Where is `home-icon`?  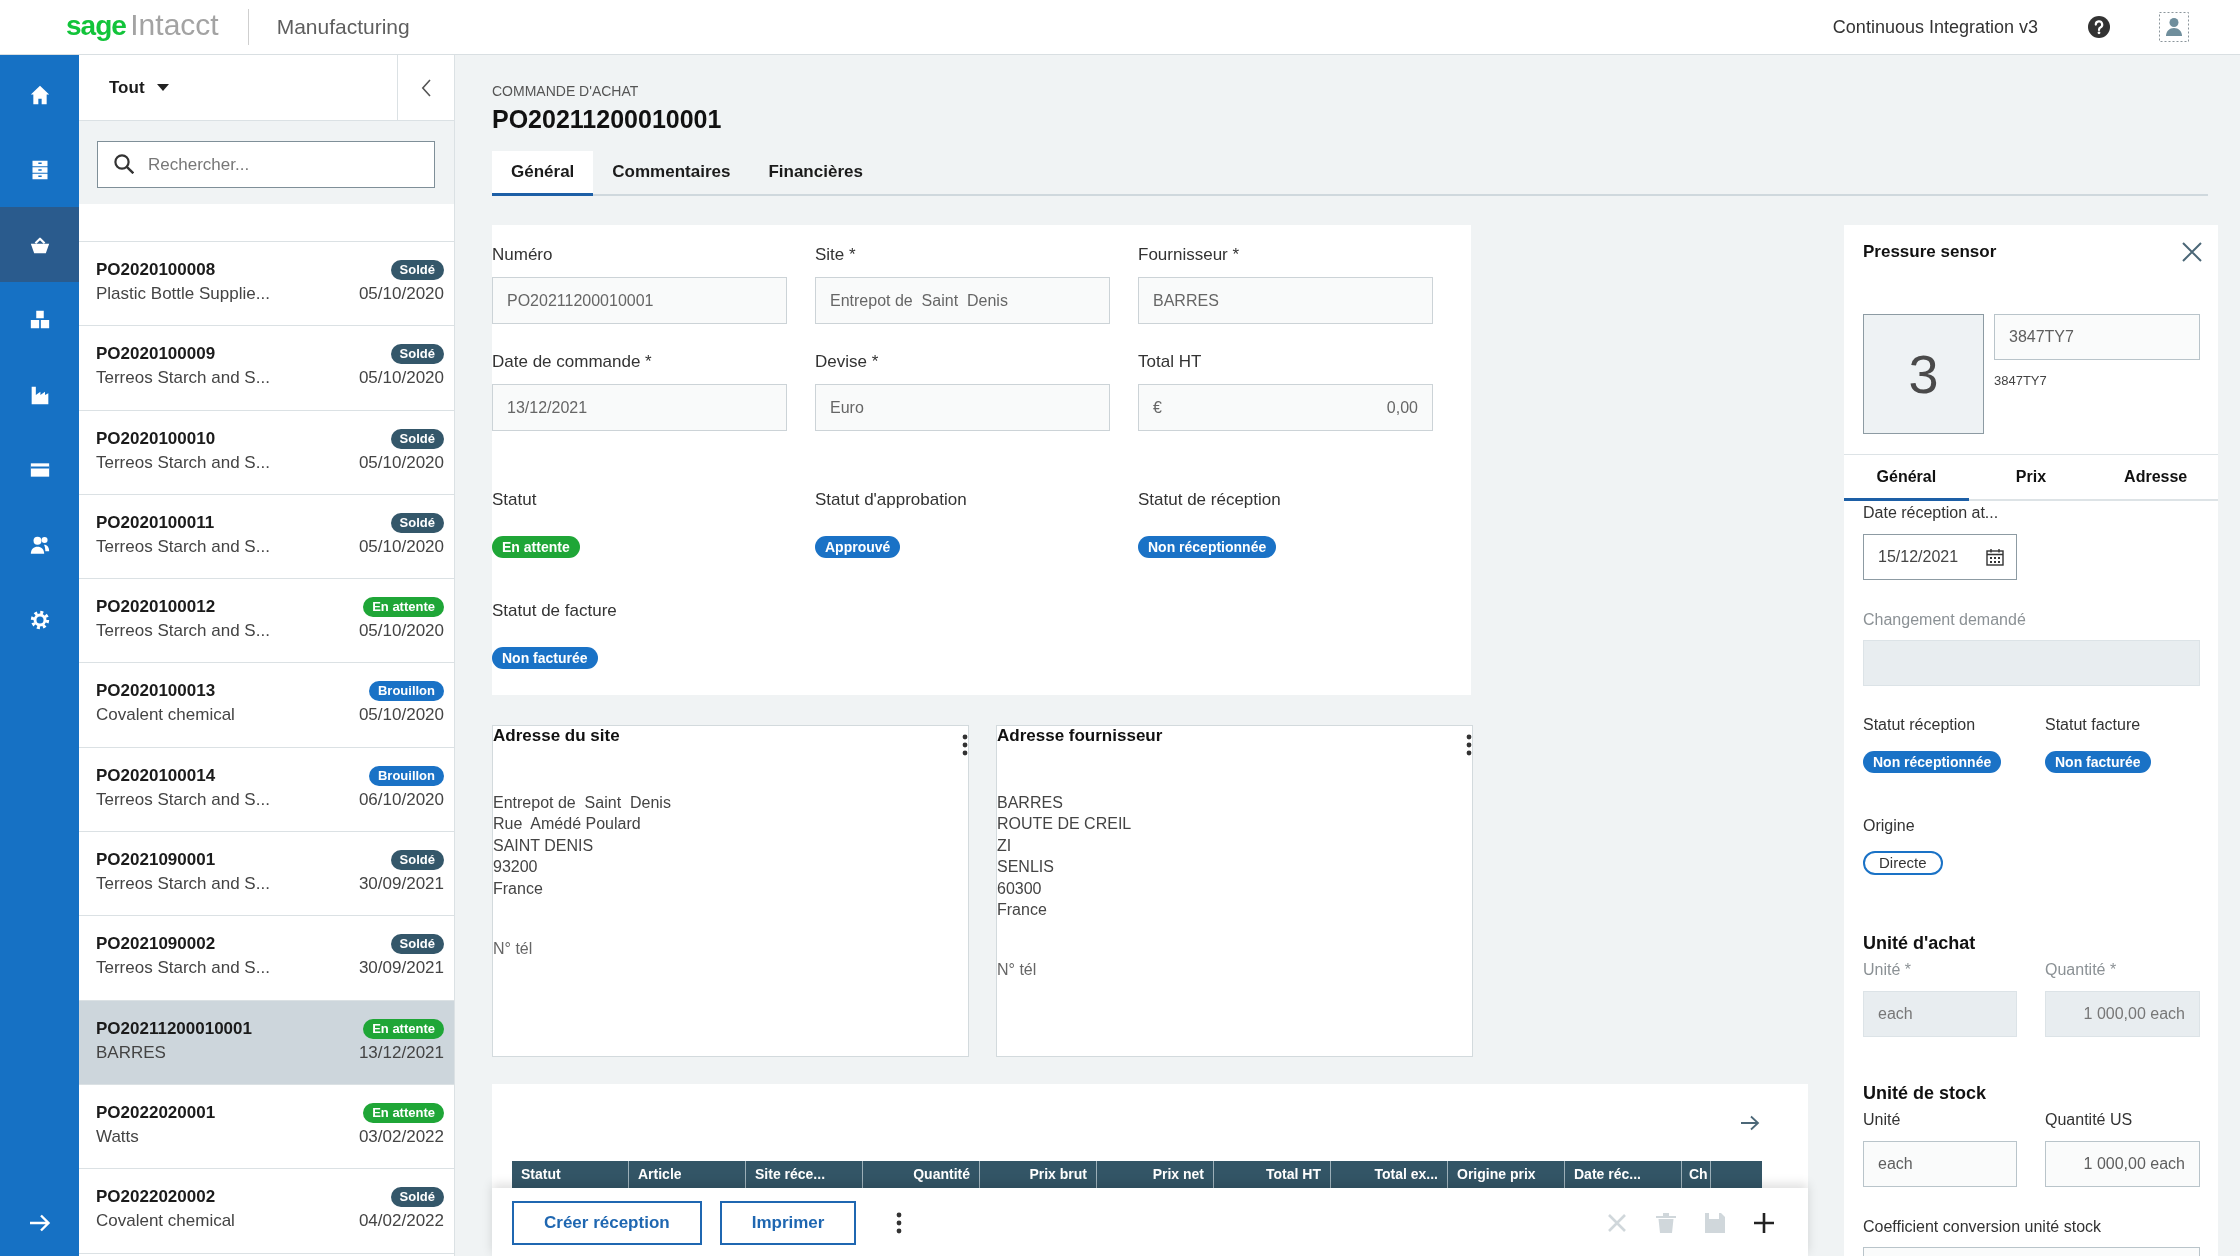
home-icon is located at coordinates (39, 94).